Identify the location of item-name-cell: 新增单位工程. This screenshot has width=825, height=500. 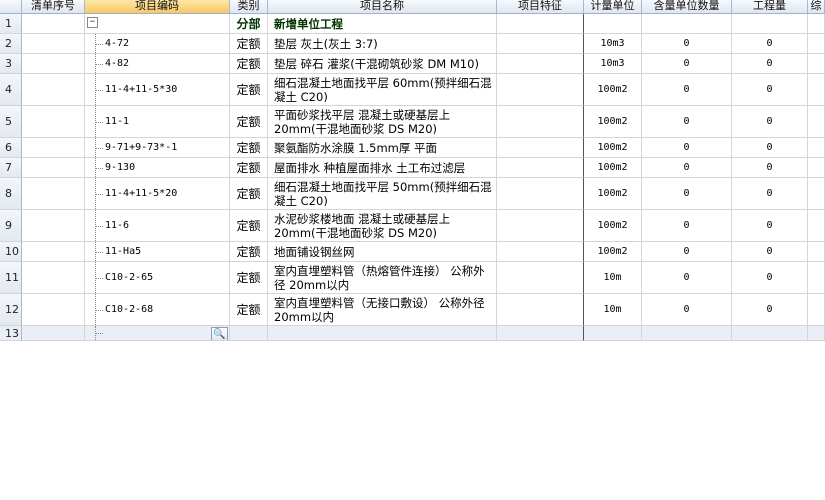
(382, 24).